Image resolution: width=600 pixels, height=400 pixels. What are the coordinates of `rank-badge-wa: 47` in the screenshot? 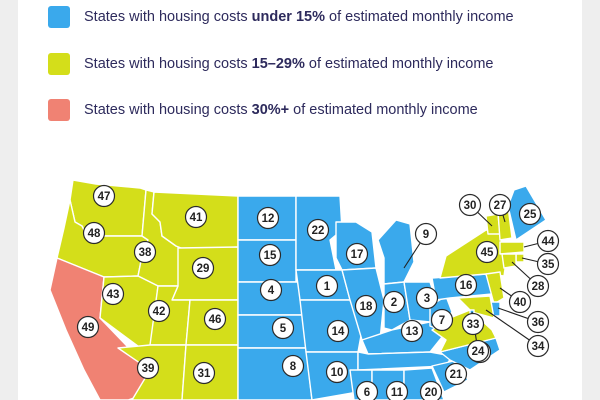 It's located at (104, 196).